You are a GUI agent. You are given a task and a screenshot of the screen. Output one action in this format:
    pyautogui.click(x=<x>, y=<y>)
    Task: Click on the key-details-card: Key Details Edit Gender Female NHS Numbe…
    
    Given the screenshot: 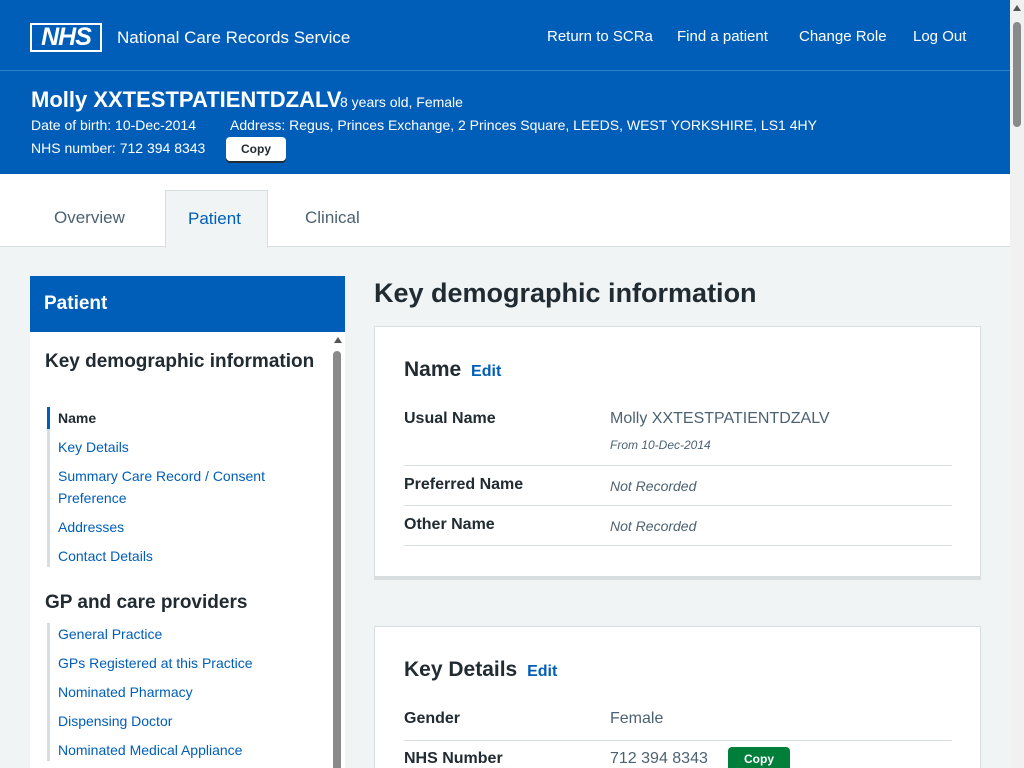 What is the action you would take?
    pyautogui.click(x=677, y=697)
    